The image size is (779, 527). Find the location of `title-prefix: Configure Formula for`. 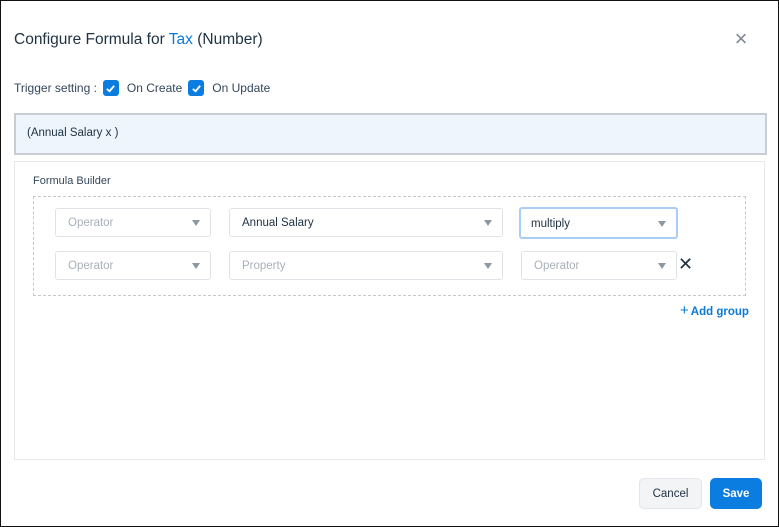

title-prefix: Configure Formula for is located at coordinates (89, 39).